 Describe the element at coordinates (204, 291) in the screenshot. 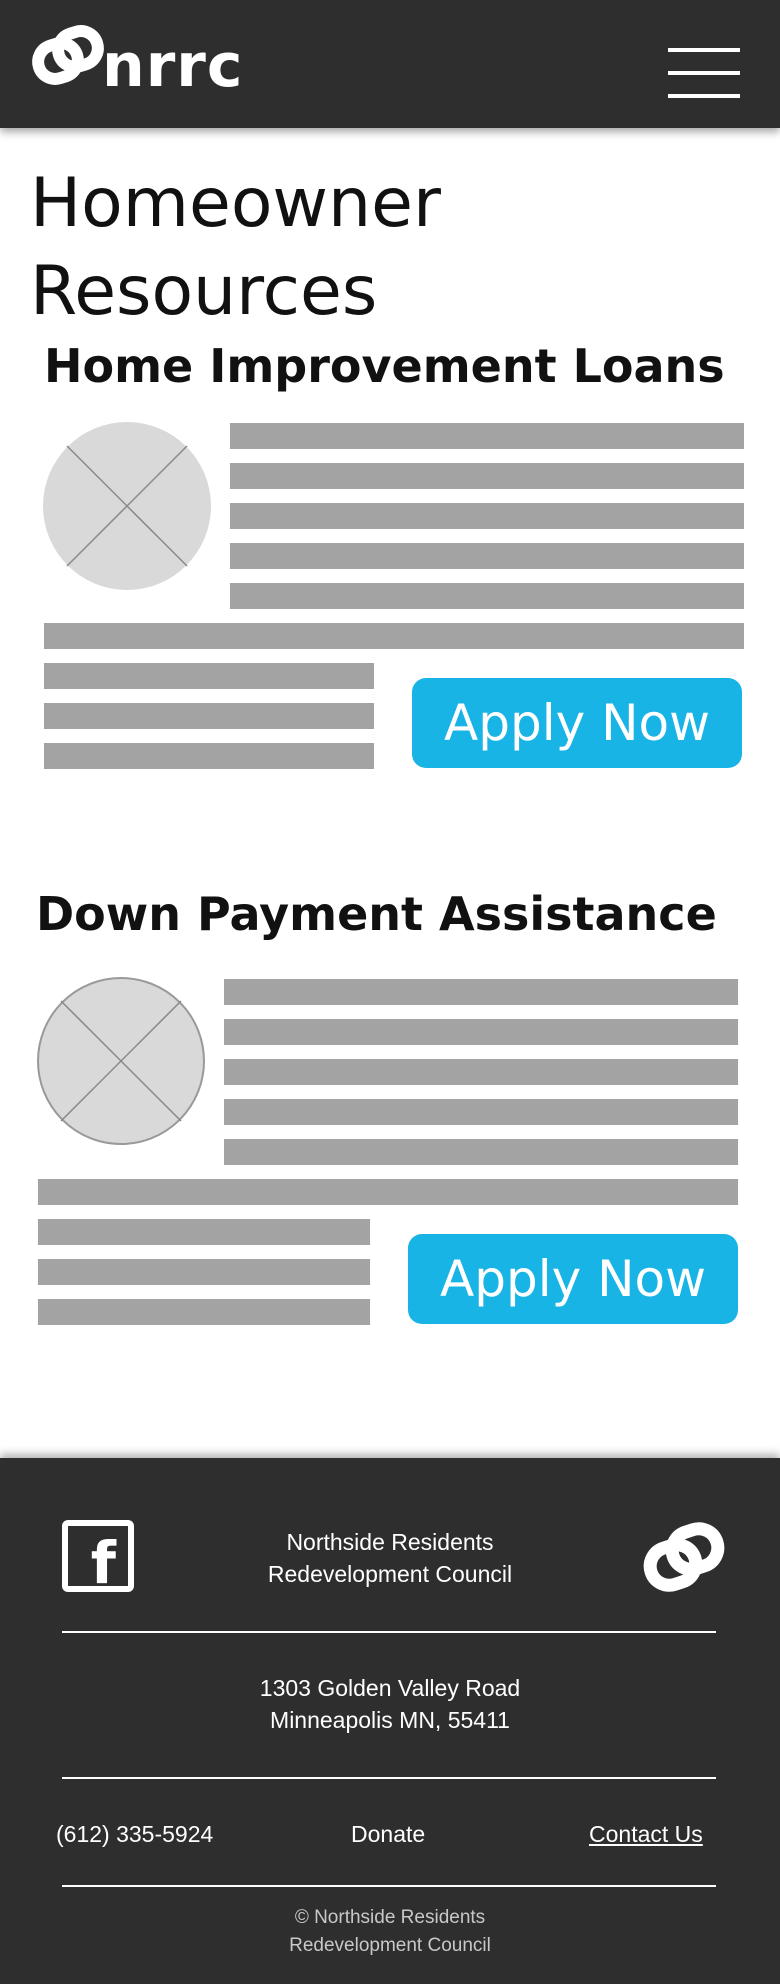

I see `page-title-line2: Resources` at that location.